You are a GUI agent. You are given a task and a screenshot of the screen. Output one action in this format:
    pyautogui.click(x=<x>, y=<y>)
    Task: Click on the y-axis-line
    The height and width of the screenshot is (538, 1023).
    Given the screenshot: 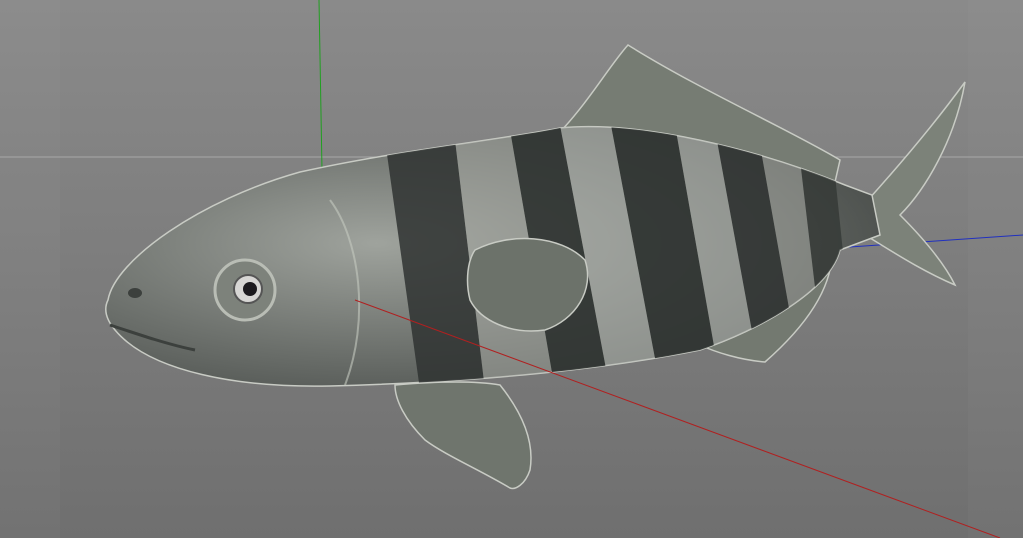 What is the action you would take?
    pyautogui.click(x=320, y=85)
    